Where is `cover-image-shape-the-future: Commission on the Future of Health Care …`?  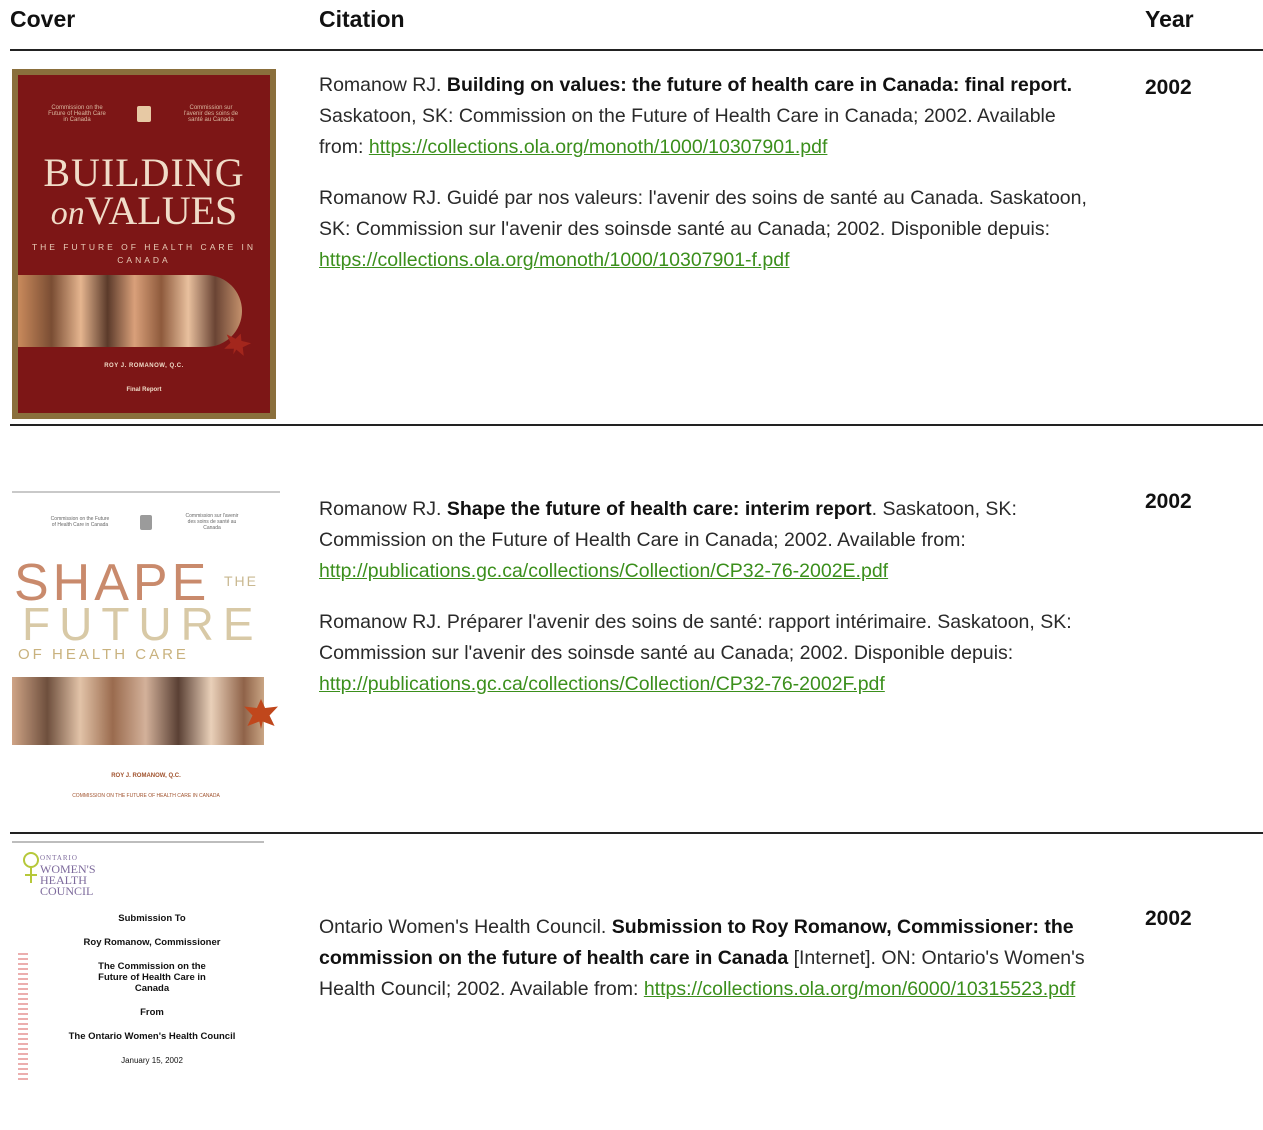 cover-image-shape-the-future: Commission on the Future of Health Care … is located at coordinates (146, 657).